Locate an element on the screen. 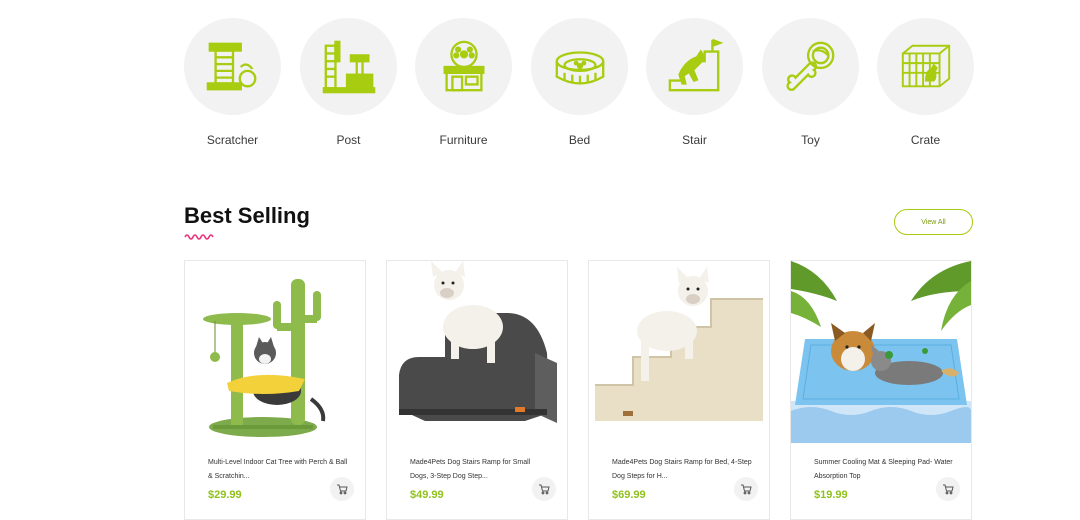 This screenshot has width=1080, height=520. squiggle-underline is located at coordinates (199, 237).